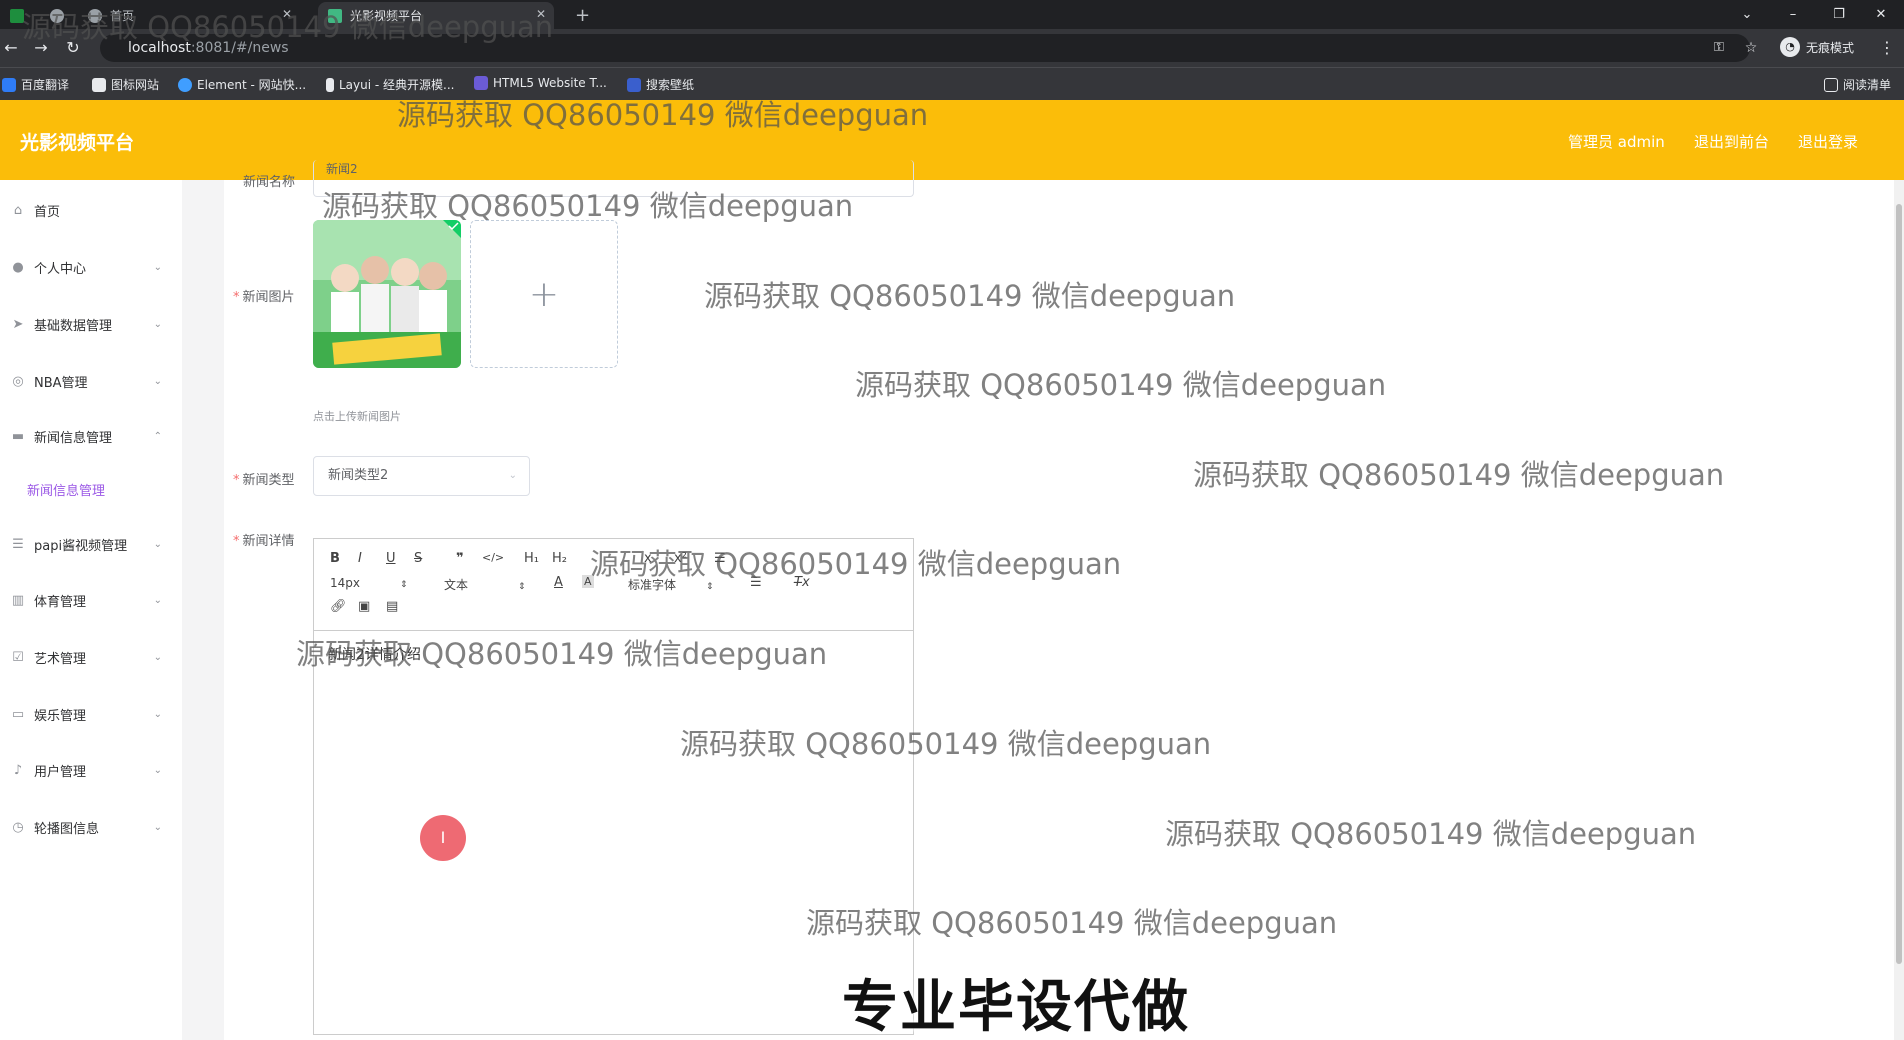 This screenshot has width=1904, height=1040. What do you see at coordinates (357, 416) in the screenshot?
I see `upload-tip: 点击上传新闻图片` at bounding box center [357, 416].